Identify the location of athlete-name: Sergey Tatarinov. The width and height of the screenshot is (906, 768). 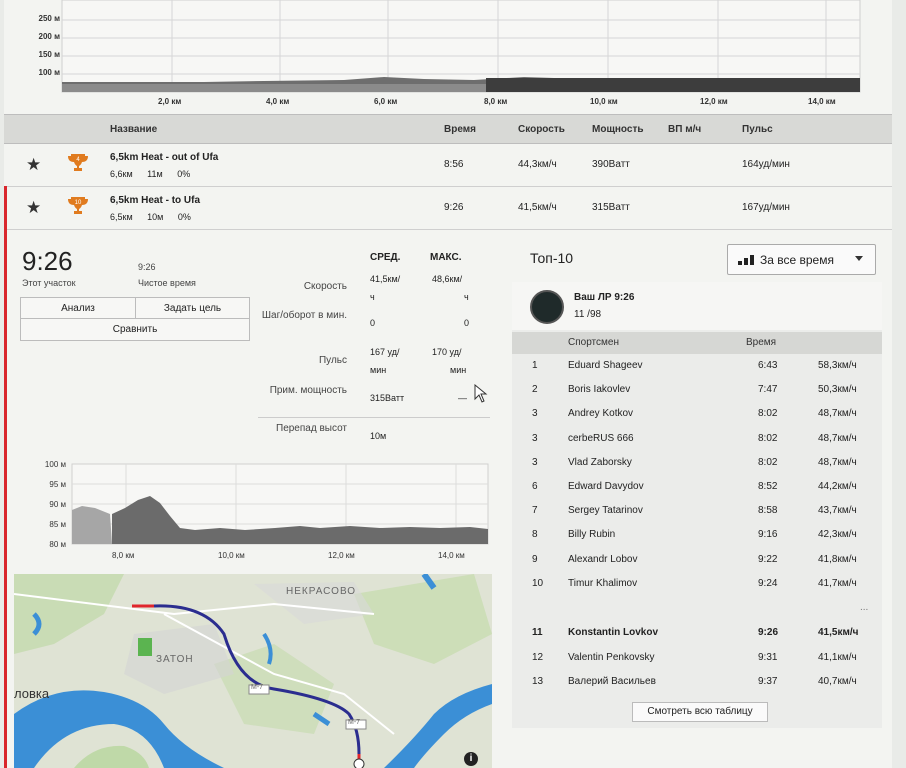
(605, 510).